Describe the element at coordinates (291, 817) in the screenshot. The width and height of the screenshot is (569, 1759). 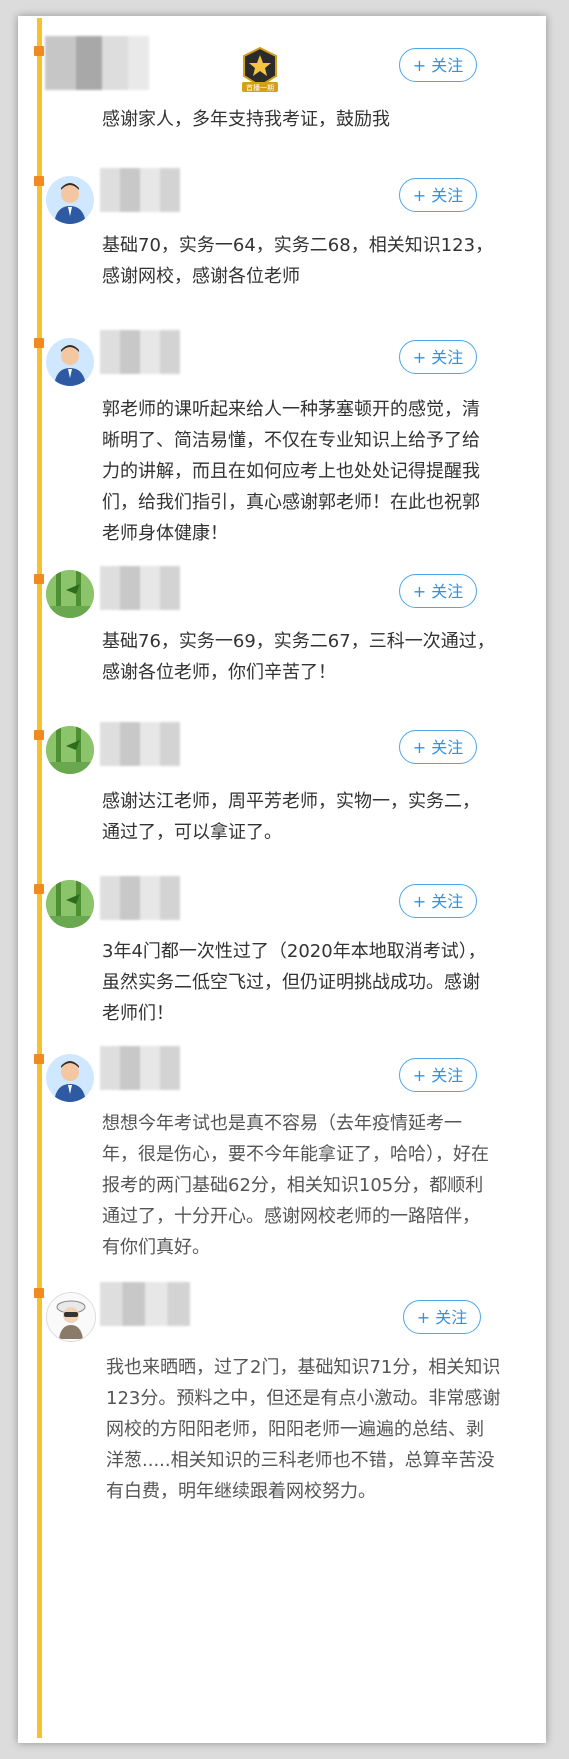
I see `post-text: 感谢达江老师，周平芳老师，实物一，实务二，通过了，可以拿证了。` at that location.